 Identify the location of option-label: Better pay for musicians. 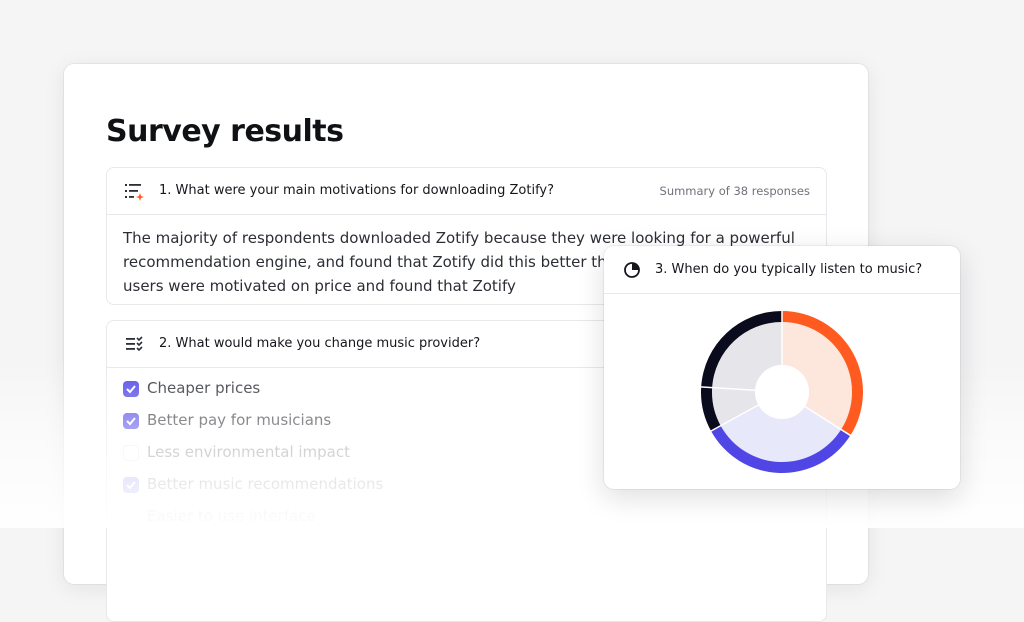
(239, 420).